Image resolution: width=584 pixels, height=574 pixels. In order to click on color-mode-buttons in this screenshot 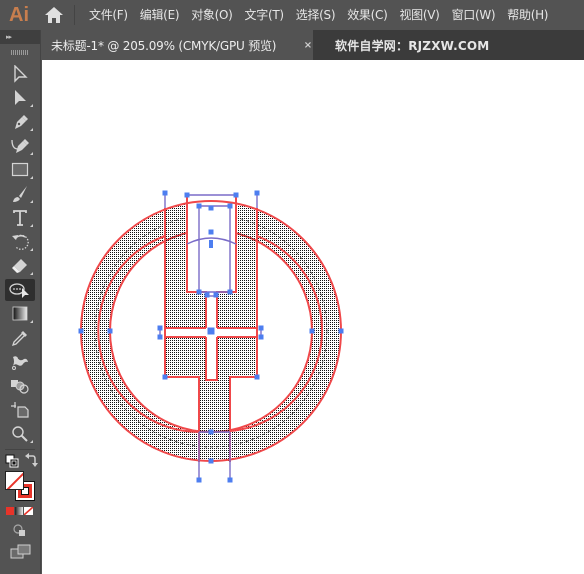, I will do `click(20, 511)`.